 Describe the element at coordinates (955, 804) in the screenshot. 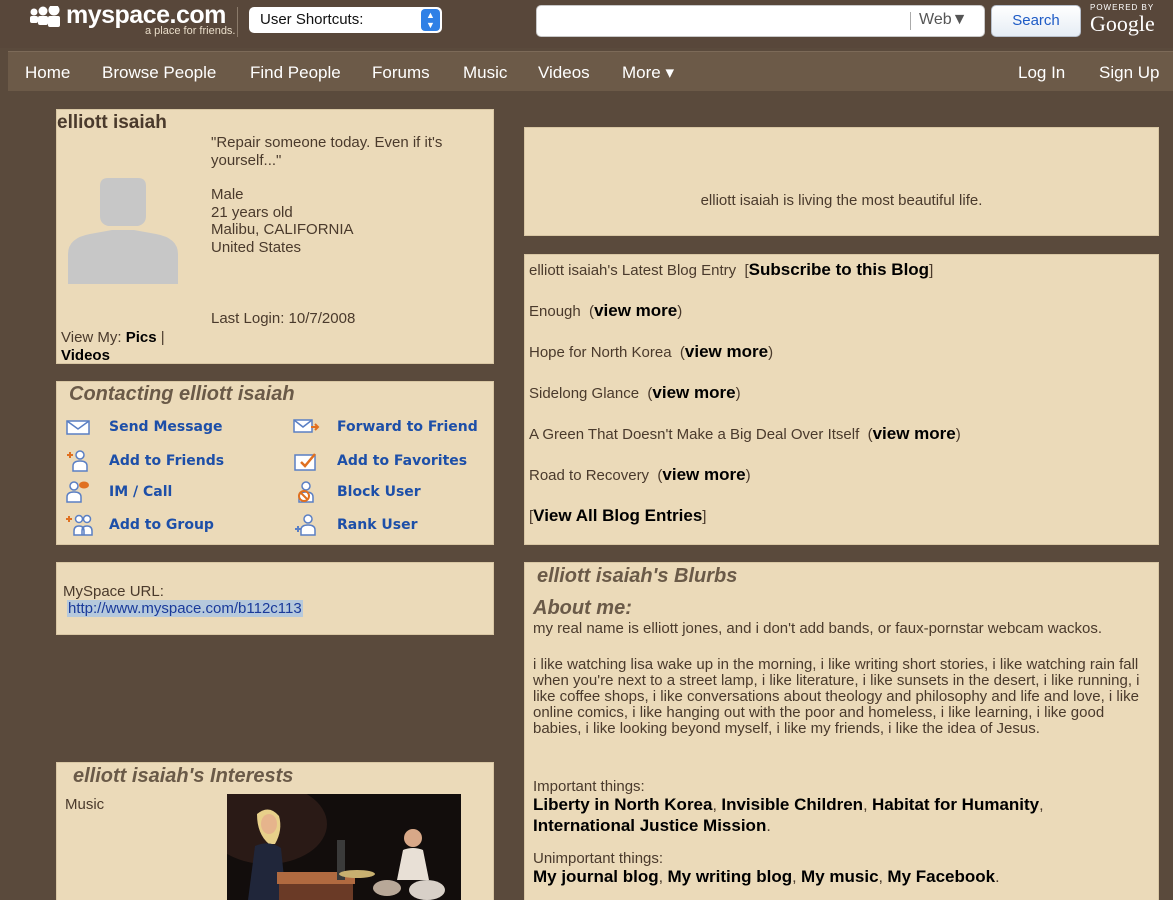

I see `blurb-link: Habitat for Humanity` at that location.